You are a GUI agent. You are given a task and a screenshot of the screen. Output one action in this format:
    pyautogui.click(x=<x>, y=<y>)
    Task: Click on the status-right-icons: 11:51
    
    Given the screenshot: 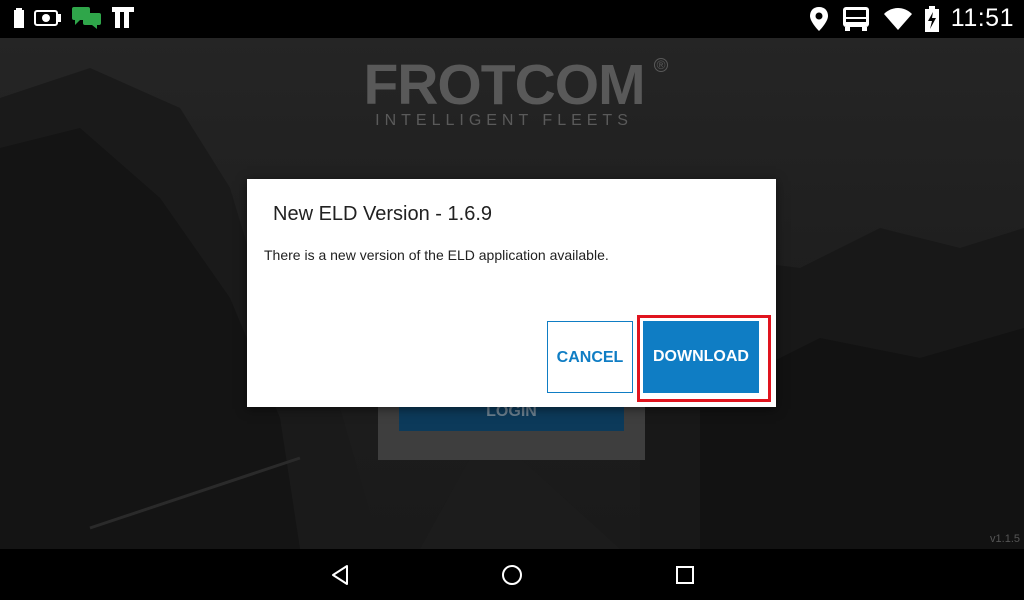 What is the action you would take?
    pyautogui.click(x=911, y=18)
    